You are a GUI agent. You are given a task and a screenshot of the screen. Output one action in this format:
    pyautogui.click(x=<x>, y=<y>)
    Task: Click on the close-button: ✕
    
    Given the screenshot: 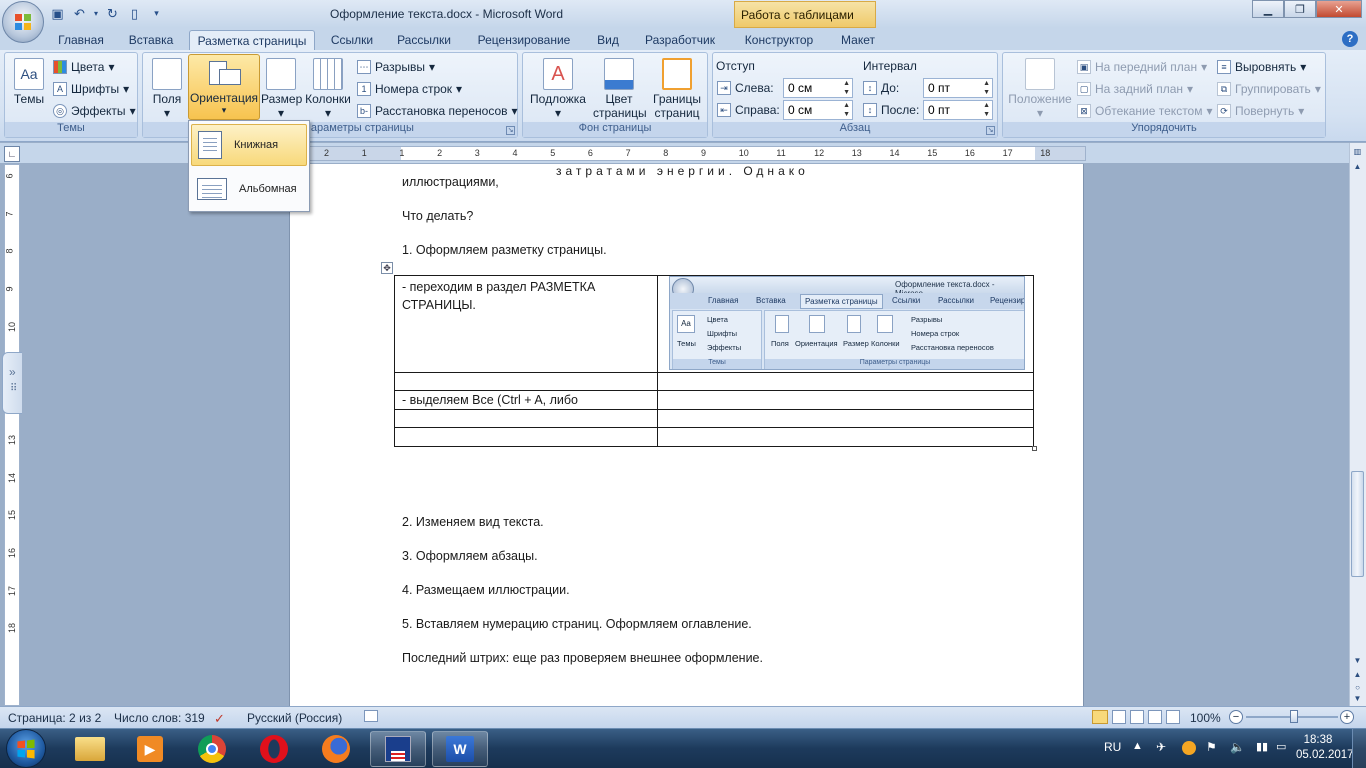 What is the action you would take?
    pyautogui.click(x=1339, y=9)
    